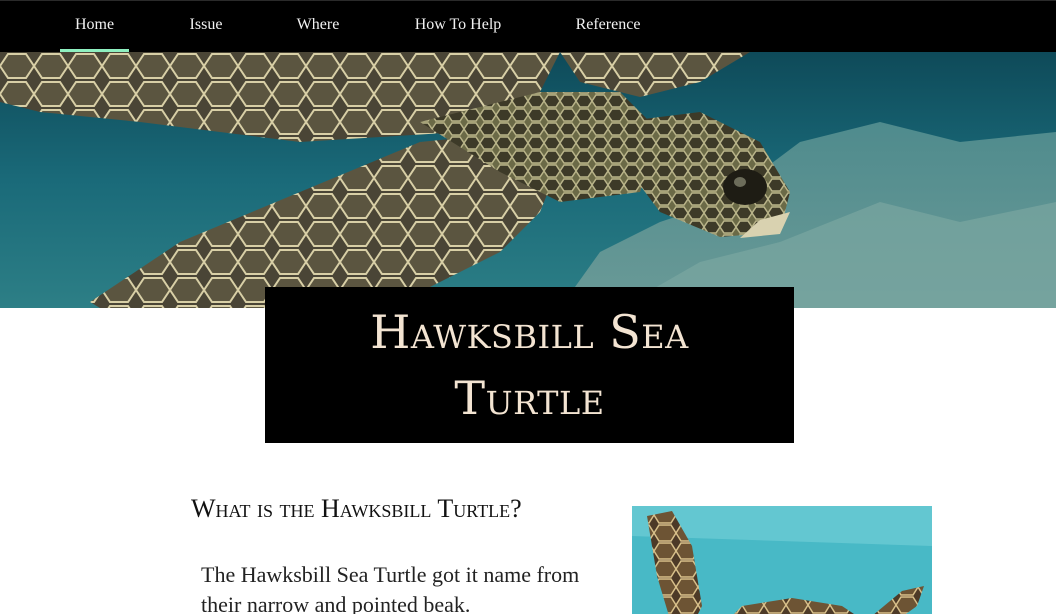  I want to click on side-photo, so click(782, 560).